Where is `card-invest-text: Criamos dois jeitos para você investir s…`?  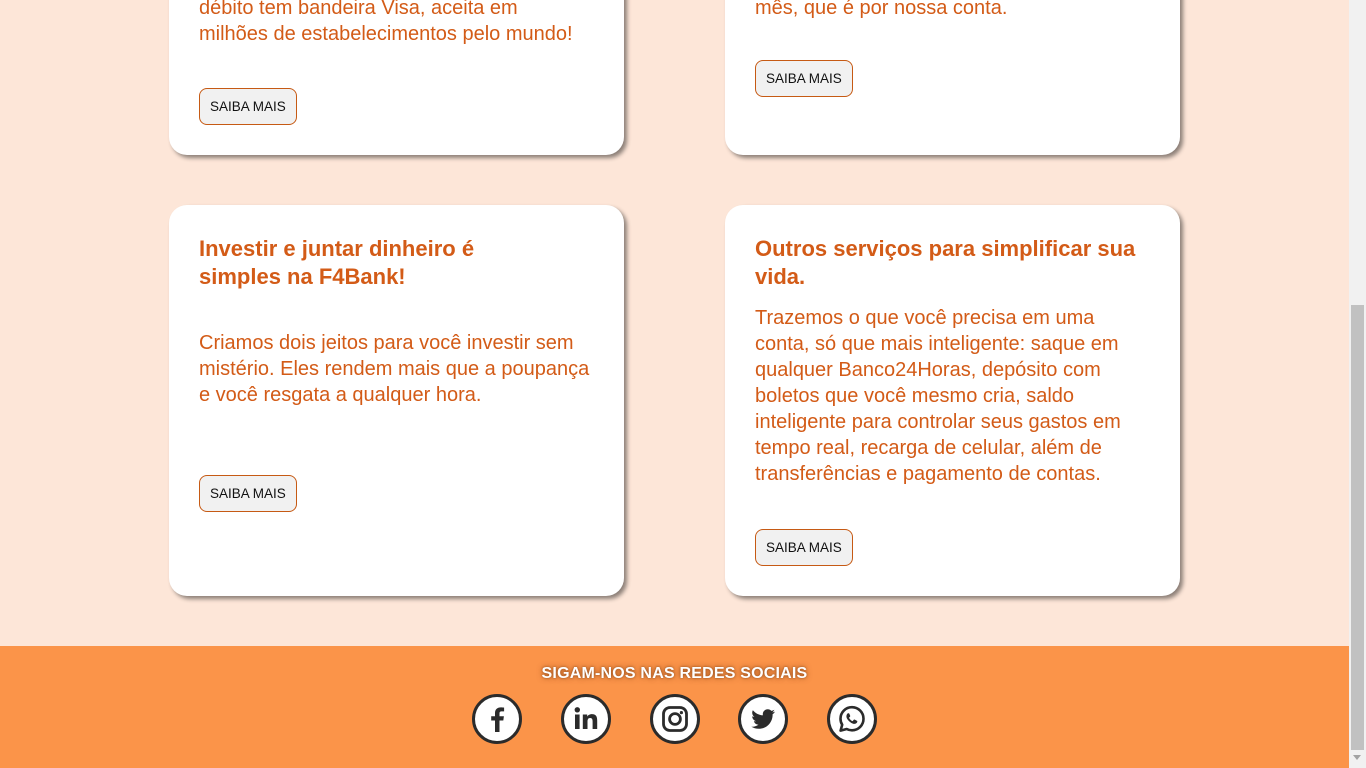 card-invest-text: Criamos dois jeitos para você investir s… is located at coordinates (394, 369).